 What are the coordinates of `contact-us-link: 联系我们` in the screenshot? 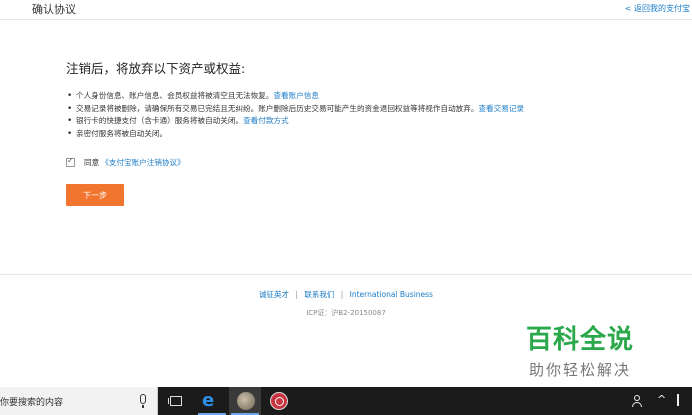 It's located at (319, 294).